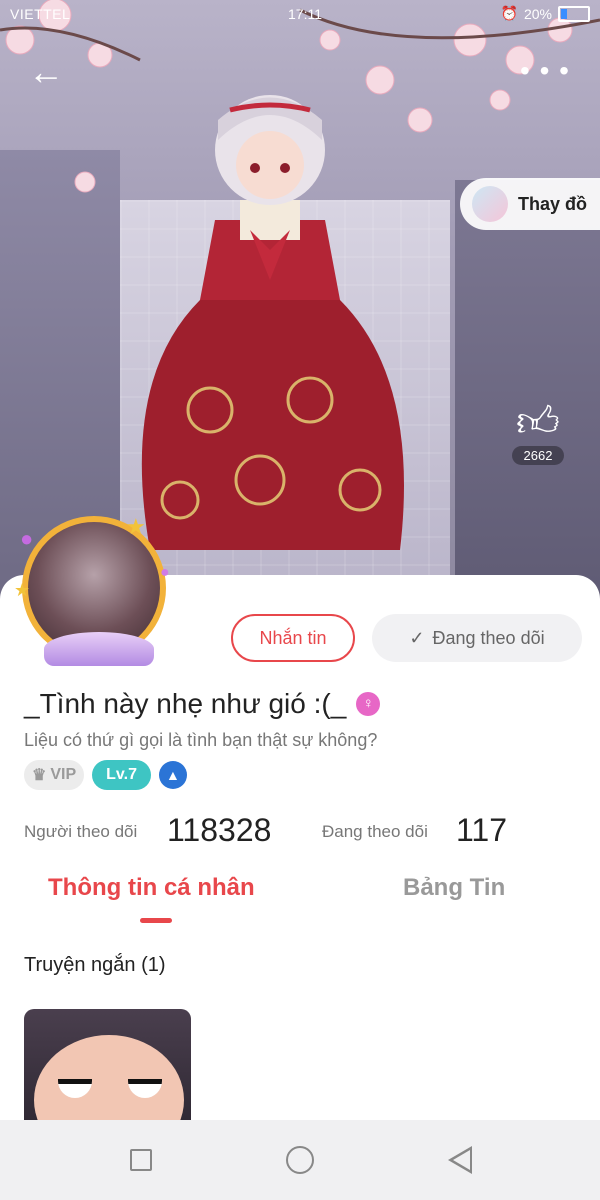 The height and width of the screenshot is (1200, 600). I want to click on followers-label: Người theo dõi, so click(81, 831).